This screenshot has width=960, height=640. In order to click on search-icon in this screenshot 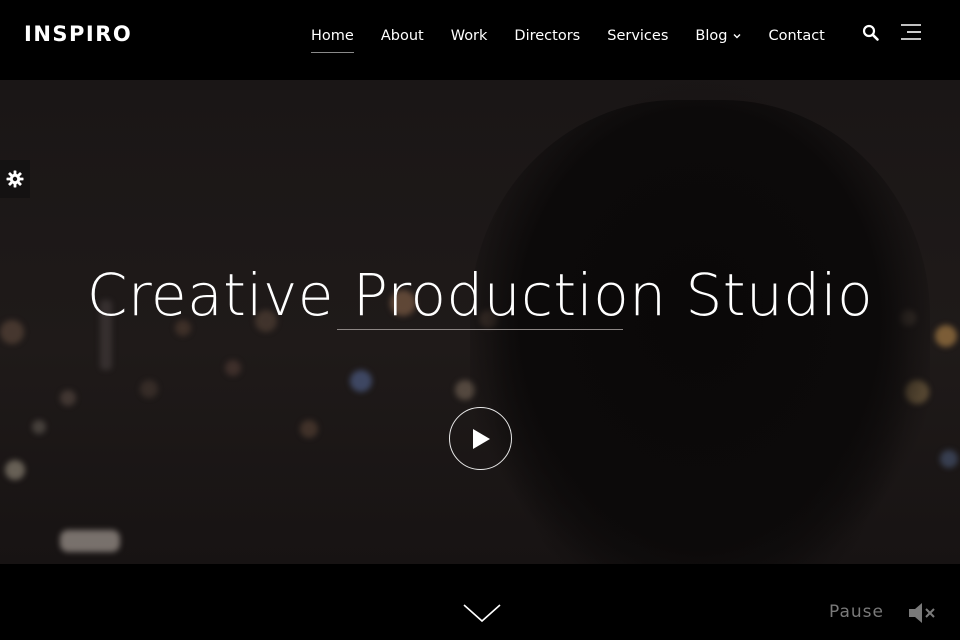, I will do `click(871, 33)`.